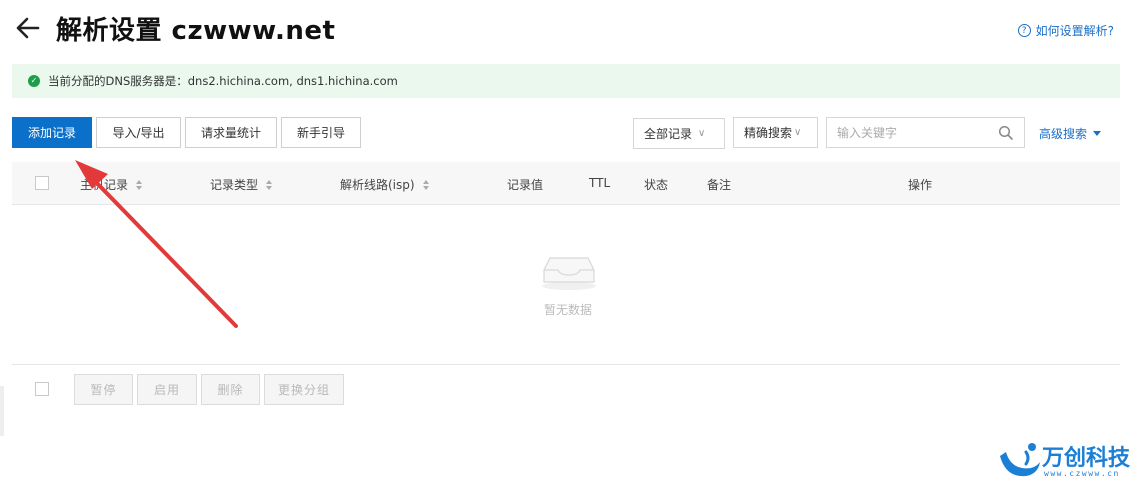  What do you see at coordinates (103, 389) in the screenshot?
I see `pause-button: 暂停` at bounding box center [103, 389].